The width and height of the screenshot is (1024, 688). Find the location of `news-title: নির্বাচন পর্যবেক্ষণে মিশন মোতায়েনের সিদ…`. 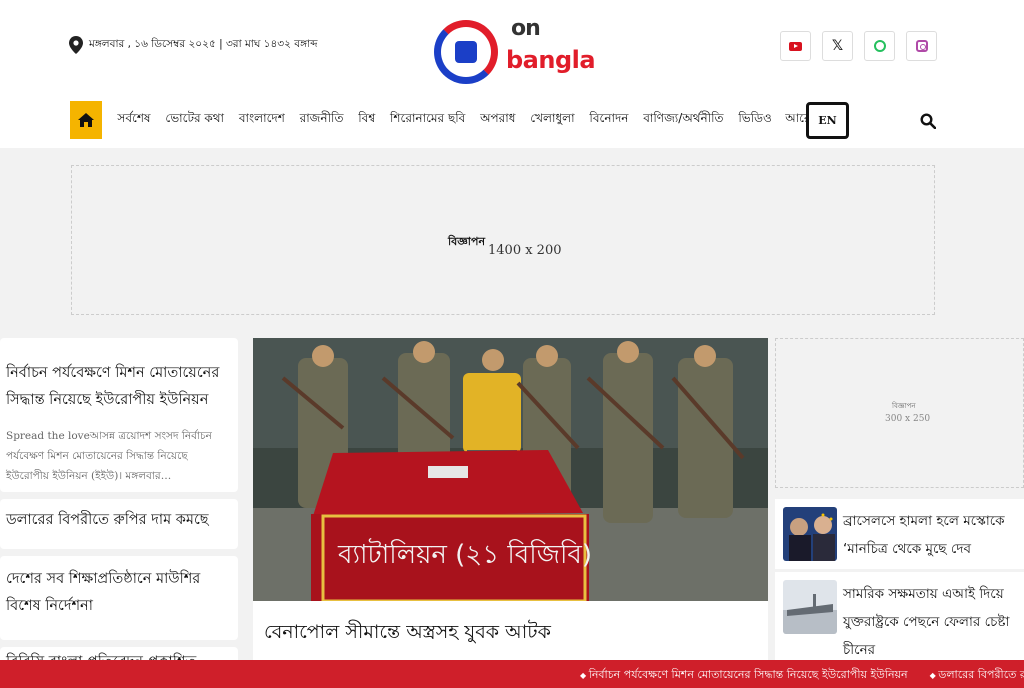

news-title: নির্বাচন পর্যবেক্ষণে মিশন মোতায়েনের সিদ… is located at coordinates (119, 387).